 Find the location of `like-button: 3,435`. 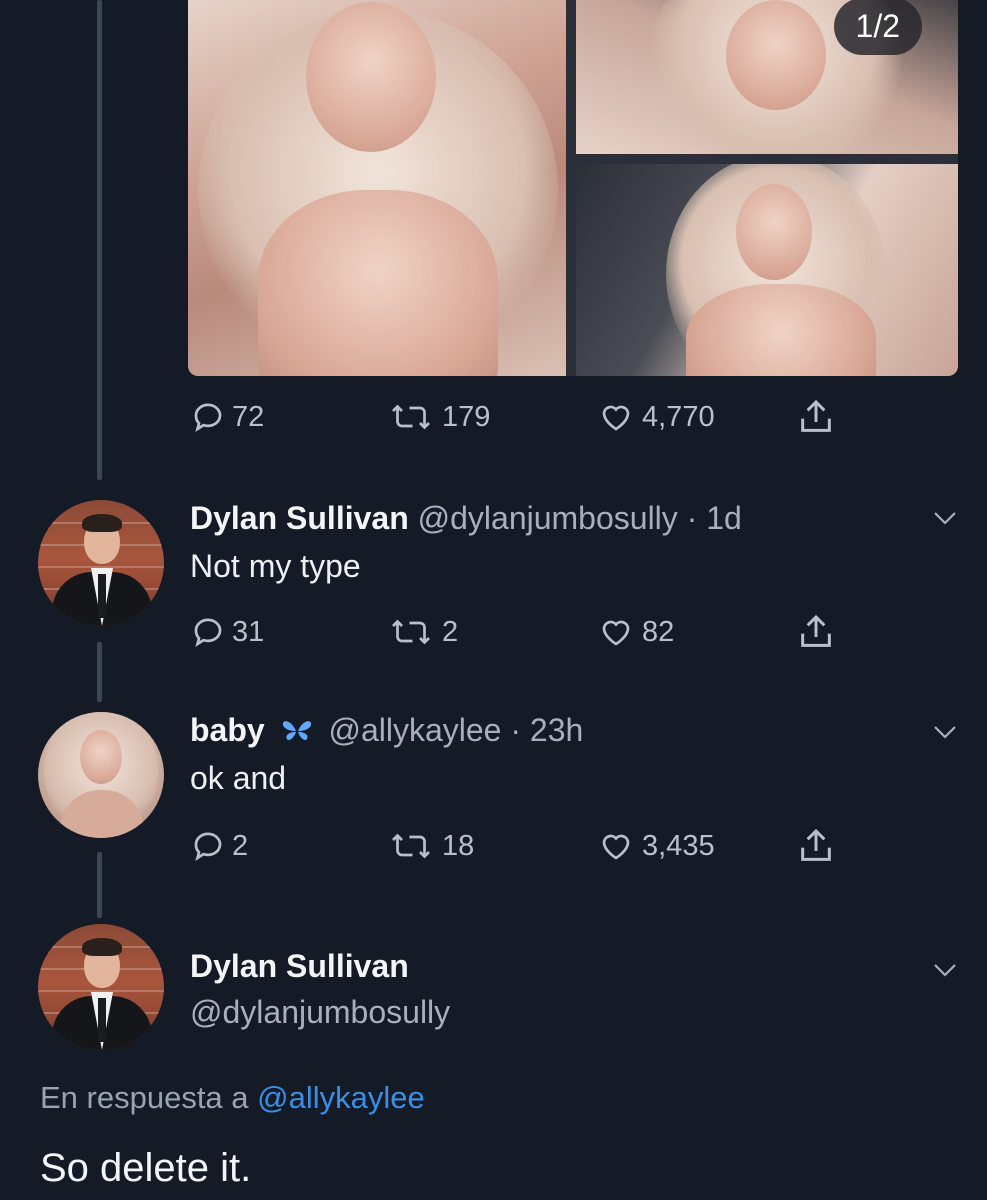

like-button: 3,435 is located at coordinates (655, 846).